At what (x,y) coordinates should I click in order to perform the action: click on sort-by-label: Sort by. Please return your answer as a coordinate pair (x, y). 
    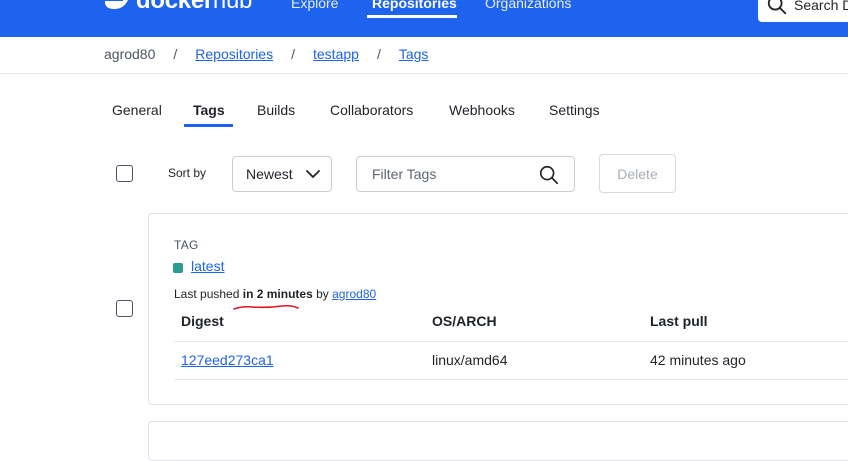
    Looking at the image, I should click on (187, 173).